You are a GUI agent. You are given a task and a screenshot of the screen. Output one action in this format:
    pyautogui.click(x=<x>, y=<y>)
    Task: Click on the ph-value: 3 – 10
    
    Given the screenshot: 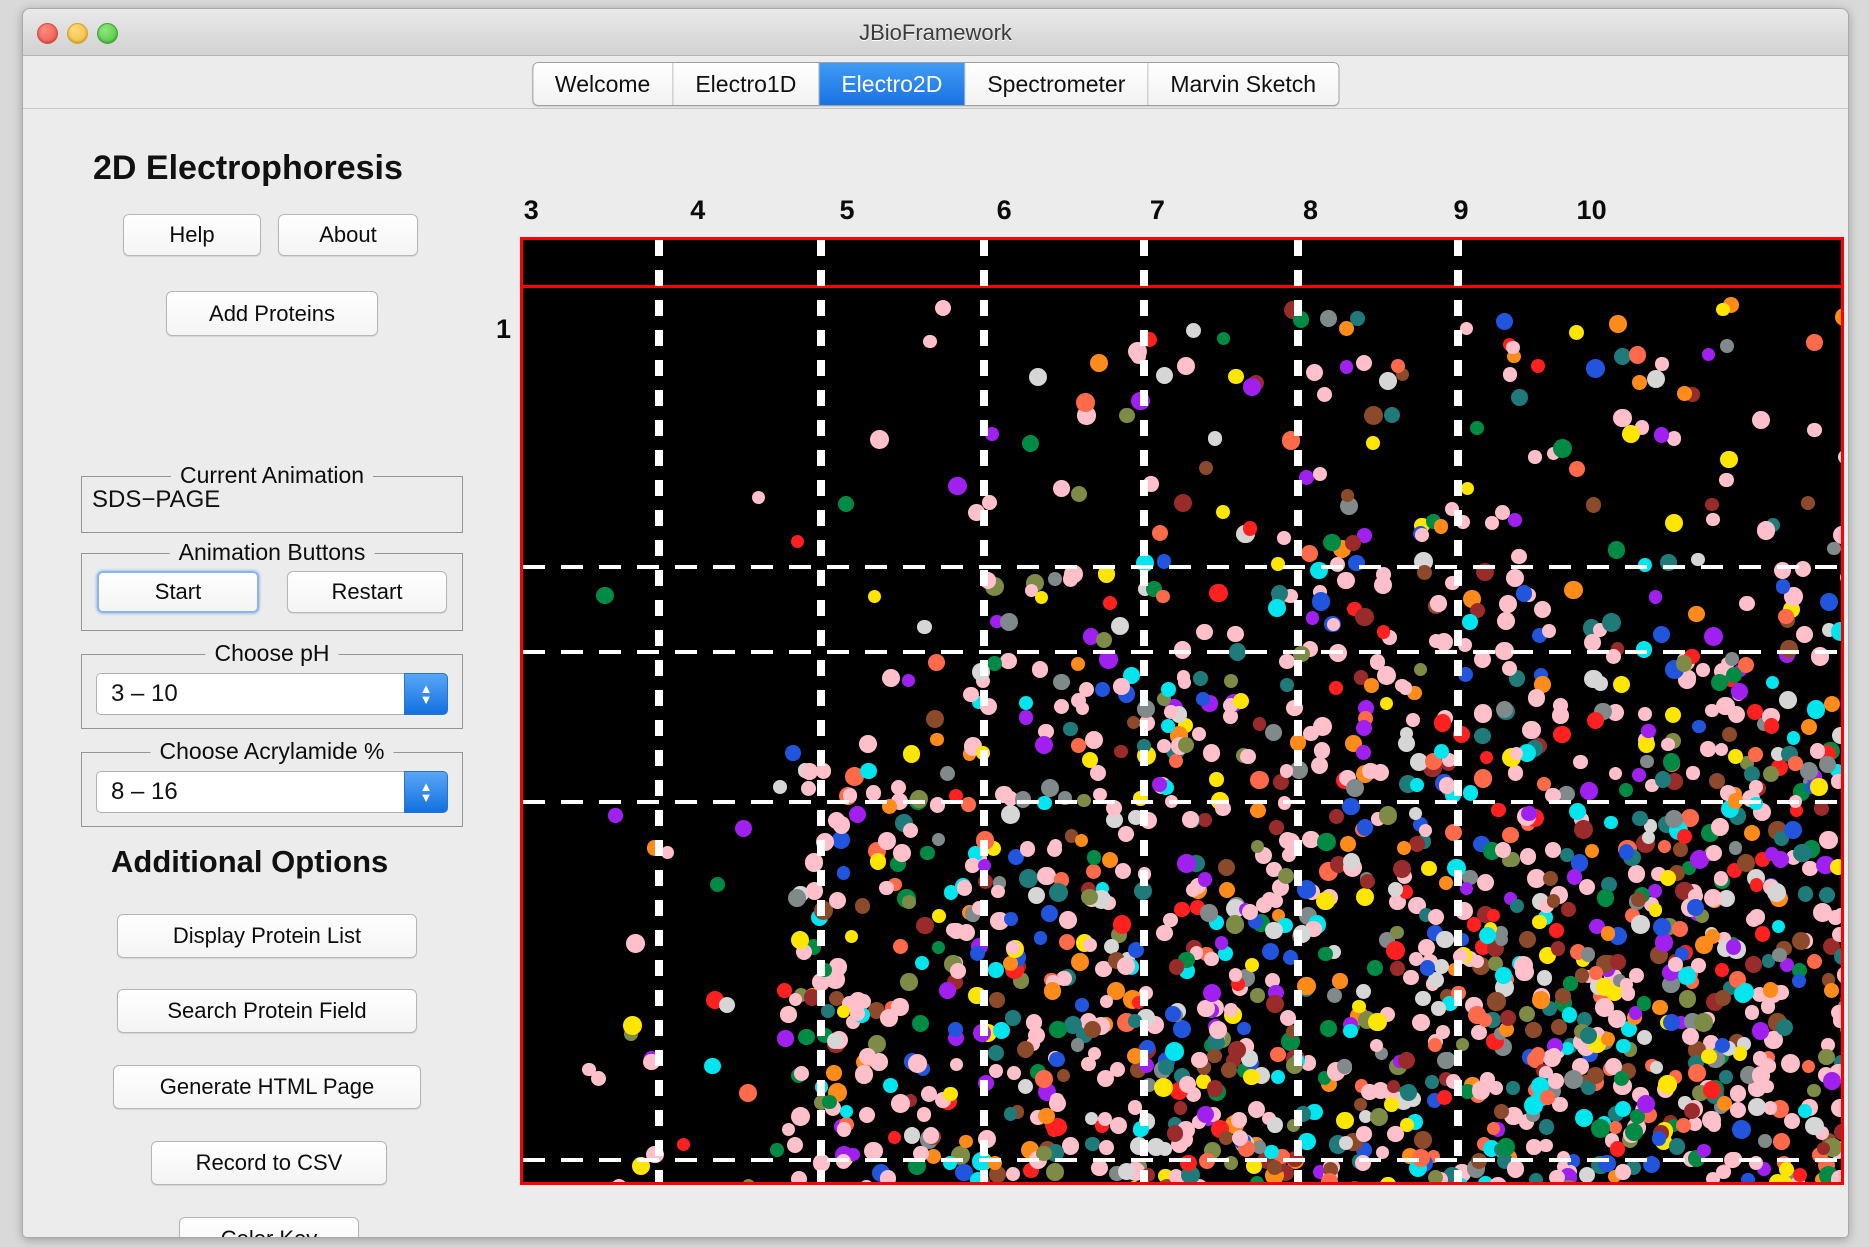 What is the action you would take?
    pyautogui.click(x=250, y=694)
    